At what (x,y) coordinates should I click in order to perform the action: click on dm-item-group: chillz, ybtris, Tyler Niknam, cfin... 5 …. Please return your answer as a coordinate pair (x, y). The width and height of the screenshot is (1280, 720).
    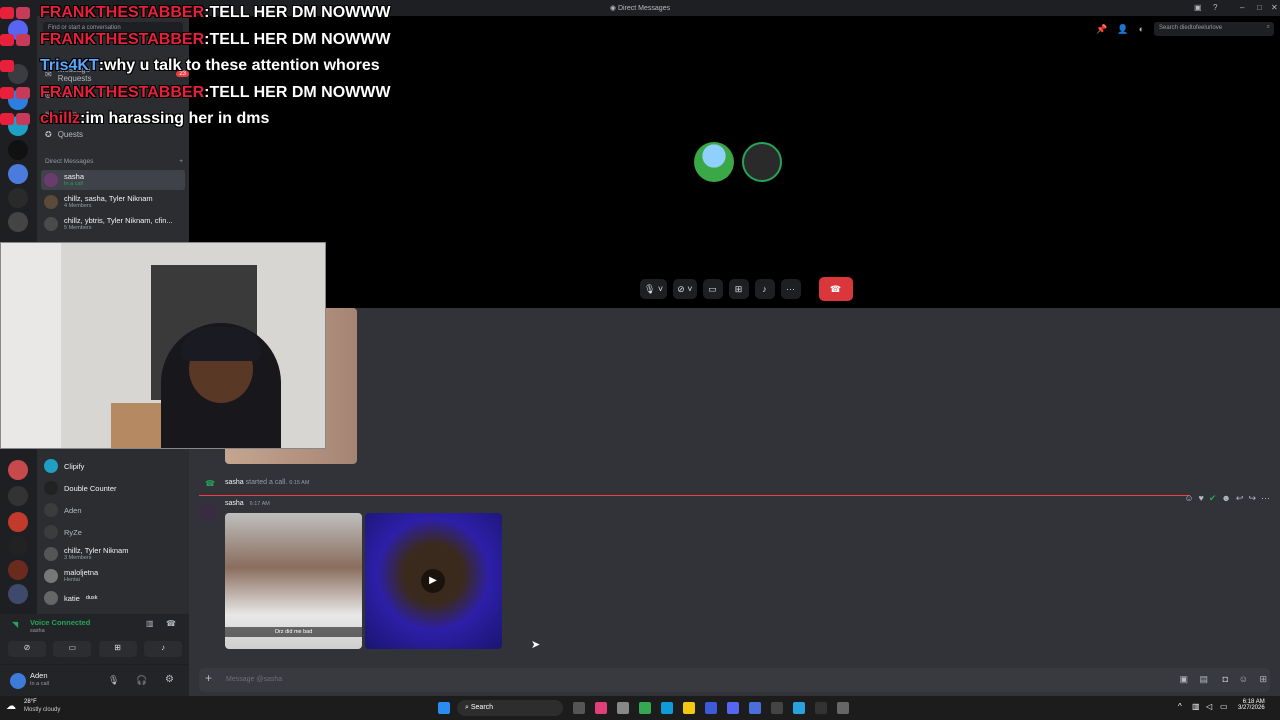
    Looking at the image, I should click on (113, 224).